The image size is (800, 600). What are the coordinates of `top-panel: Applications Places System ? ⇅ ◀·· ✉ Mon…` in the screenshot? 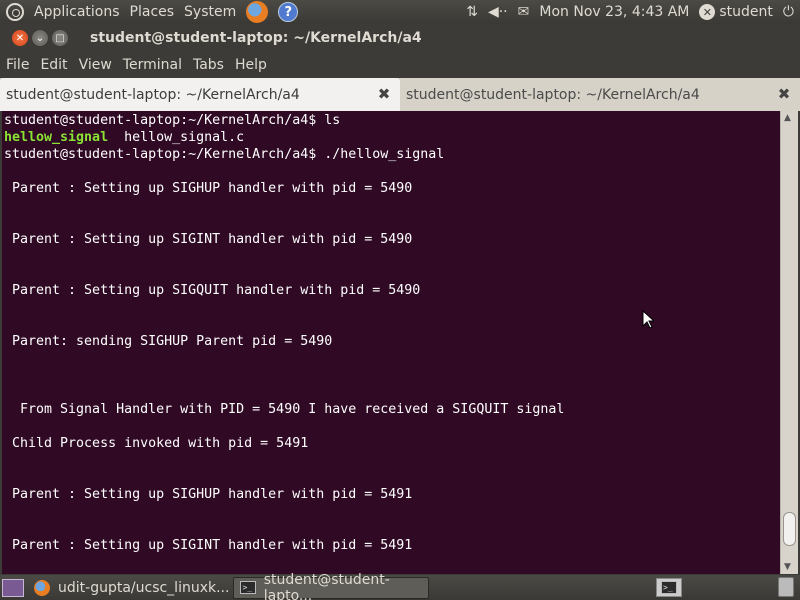 It's located at (400, 12).